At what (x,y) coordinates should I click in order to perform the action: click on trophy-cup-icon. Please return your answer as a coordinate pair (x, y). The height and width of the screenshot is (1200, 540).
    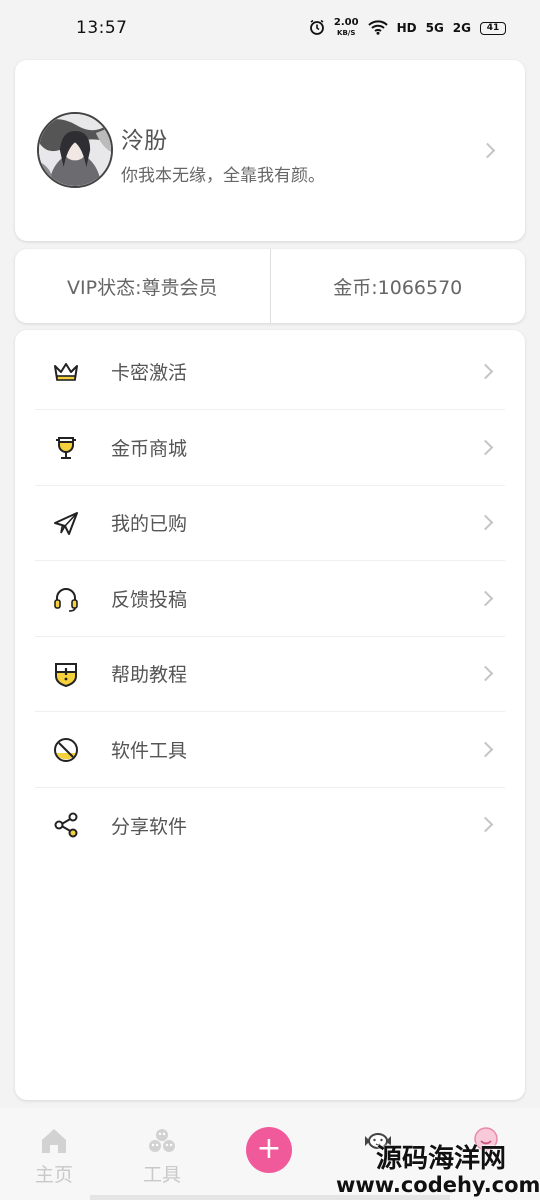
    Looking at the image, I should click on (66, 448).